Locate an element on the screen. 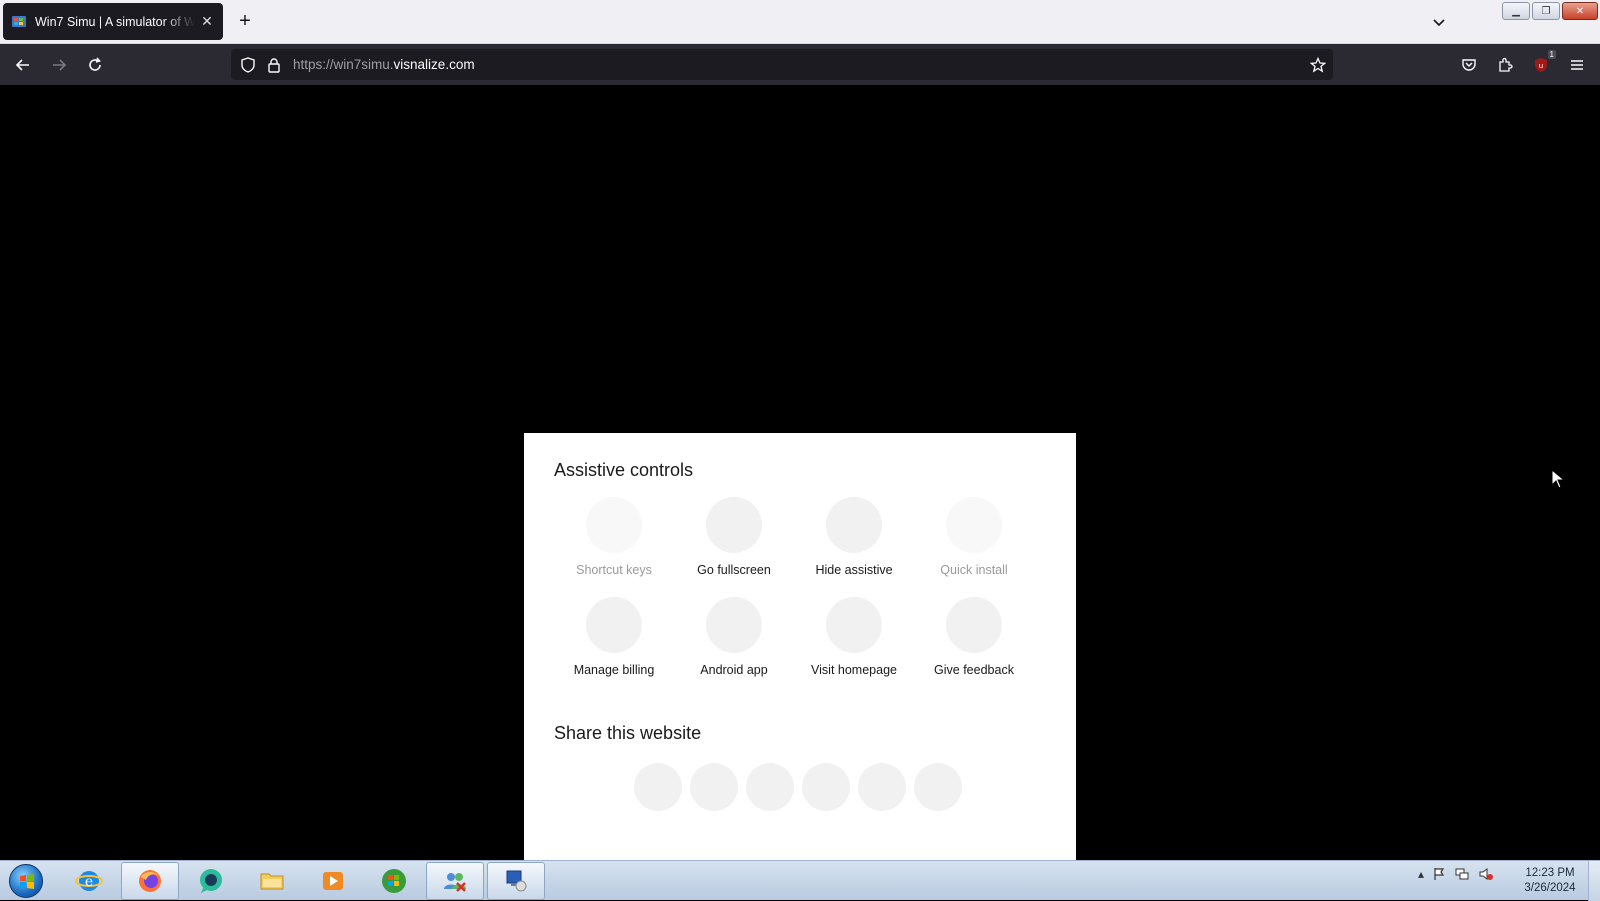 Image resolution: width=1600 pixels, height=901 pixels. control-go-fullscreen-button: Go fullscreen is located at coordinates (734, 537).